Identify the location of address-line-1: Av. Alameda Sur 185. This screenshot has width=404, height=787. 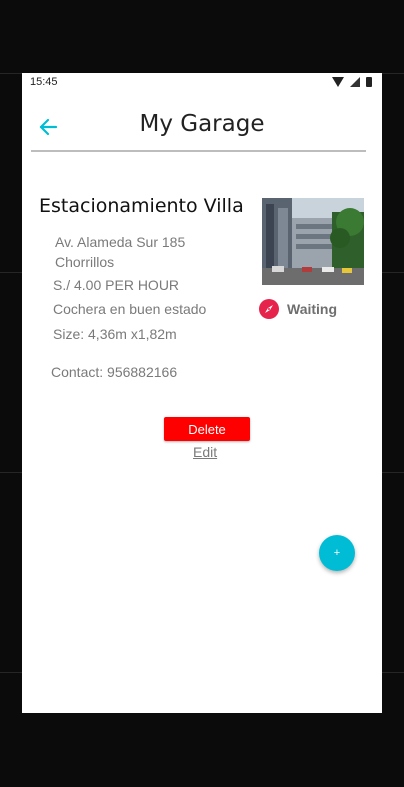
(120, 242).